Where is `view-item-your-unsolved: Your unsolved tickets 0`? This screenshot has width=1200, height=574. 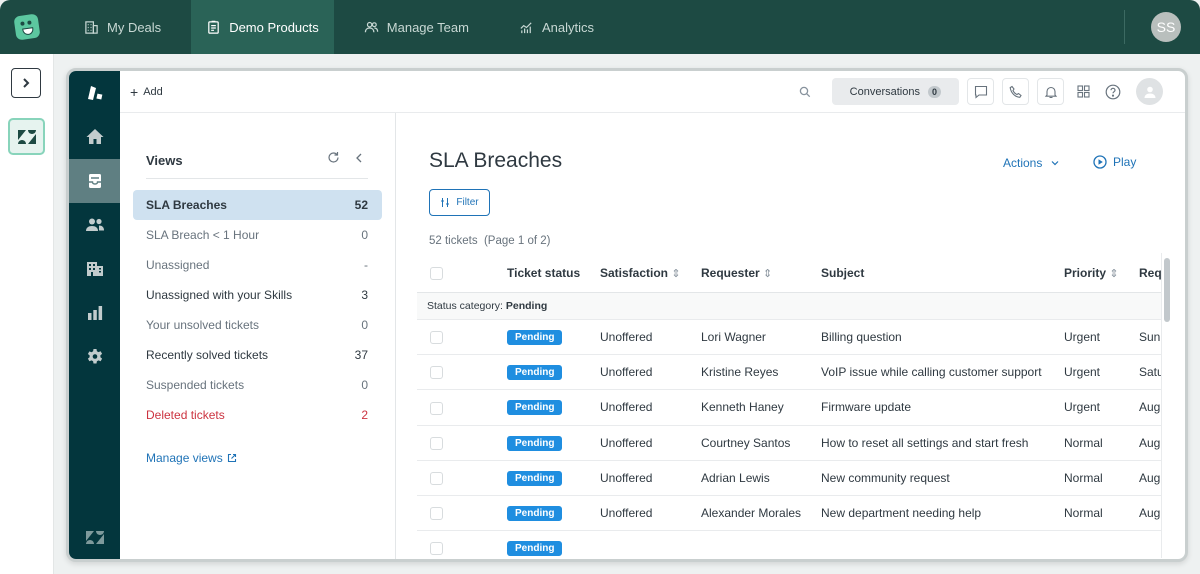
view-item-your-unsolved: Your unsolved tickets 0 is located at coordinates (257, 325).